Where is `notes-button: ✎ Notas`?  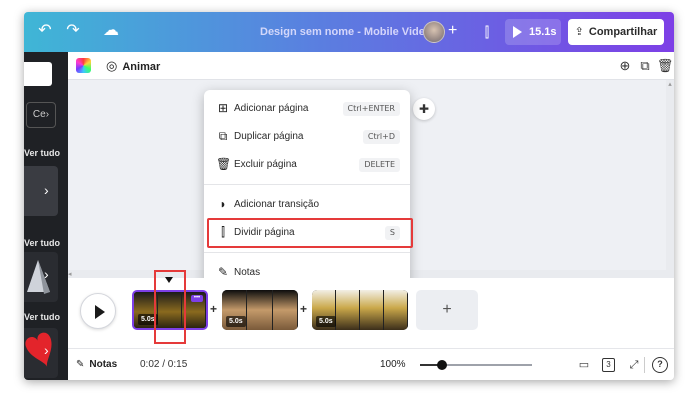 notes-button: ✎ Notas is located at coordinates (96, 364).